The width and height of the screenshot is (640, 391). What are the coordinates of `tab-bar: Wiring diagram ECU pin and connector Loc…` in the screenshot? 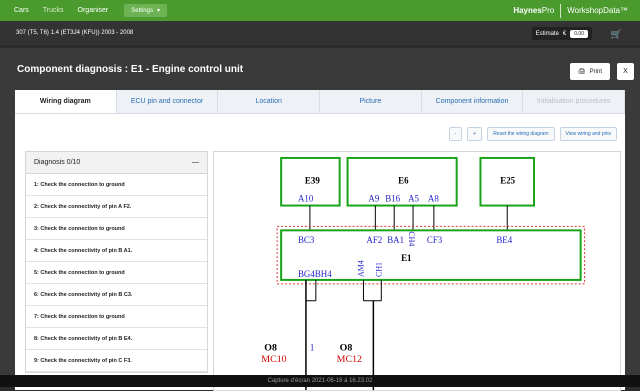 It's located at (320, 102).